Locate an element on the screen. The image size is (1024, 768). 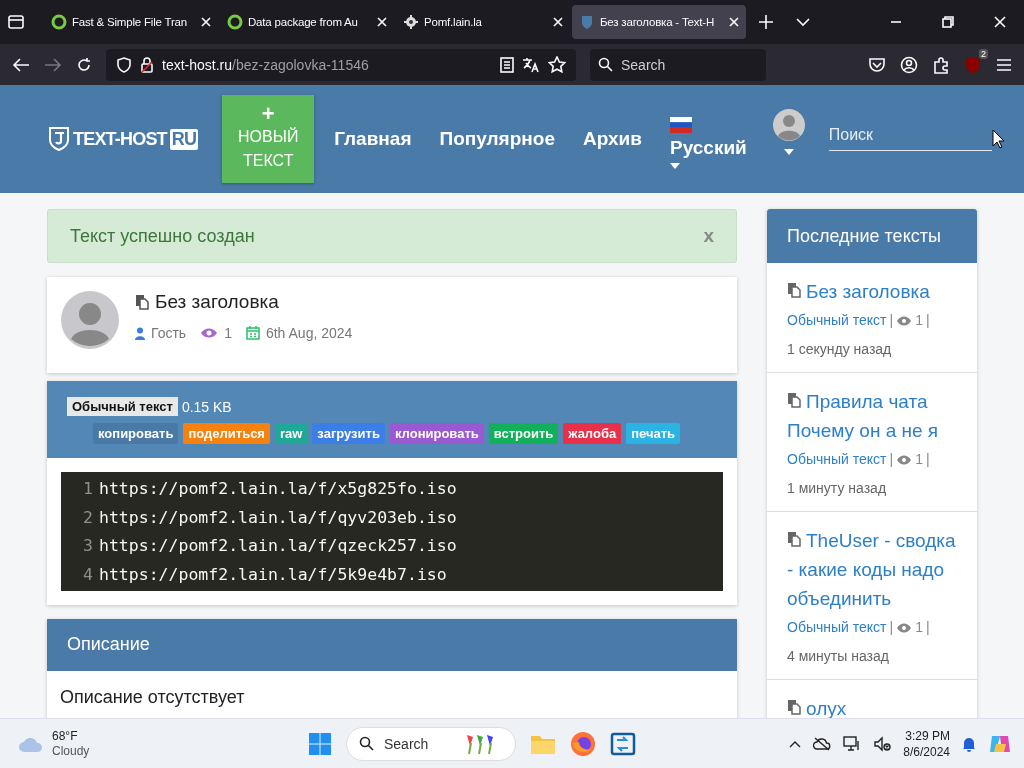
temperature: 68°F is located at coordinates (71, 736).